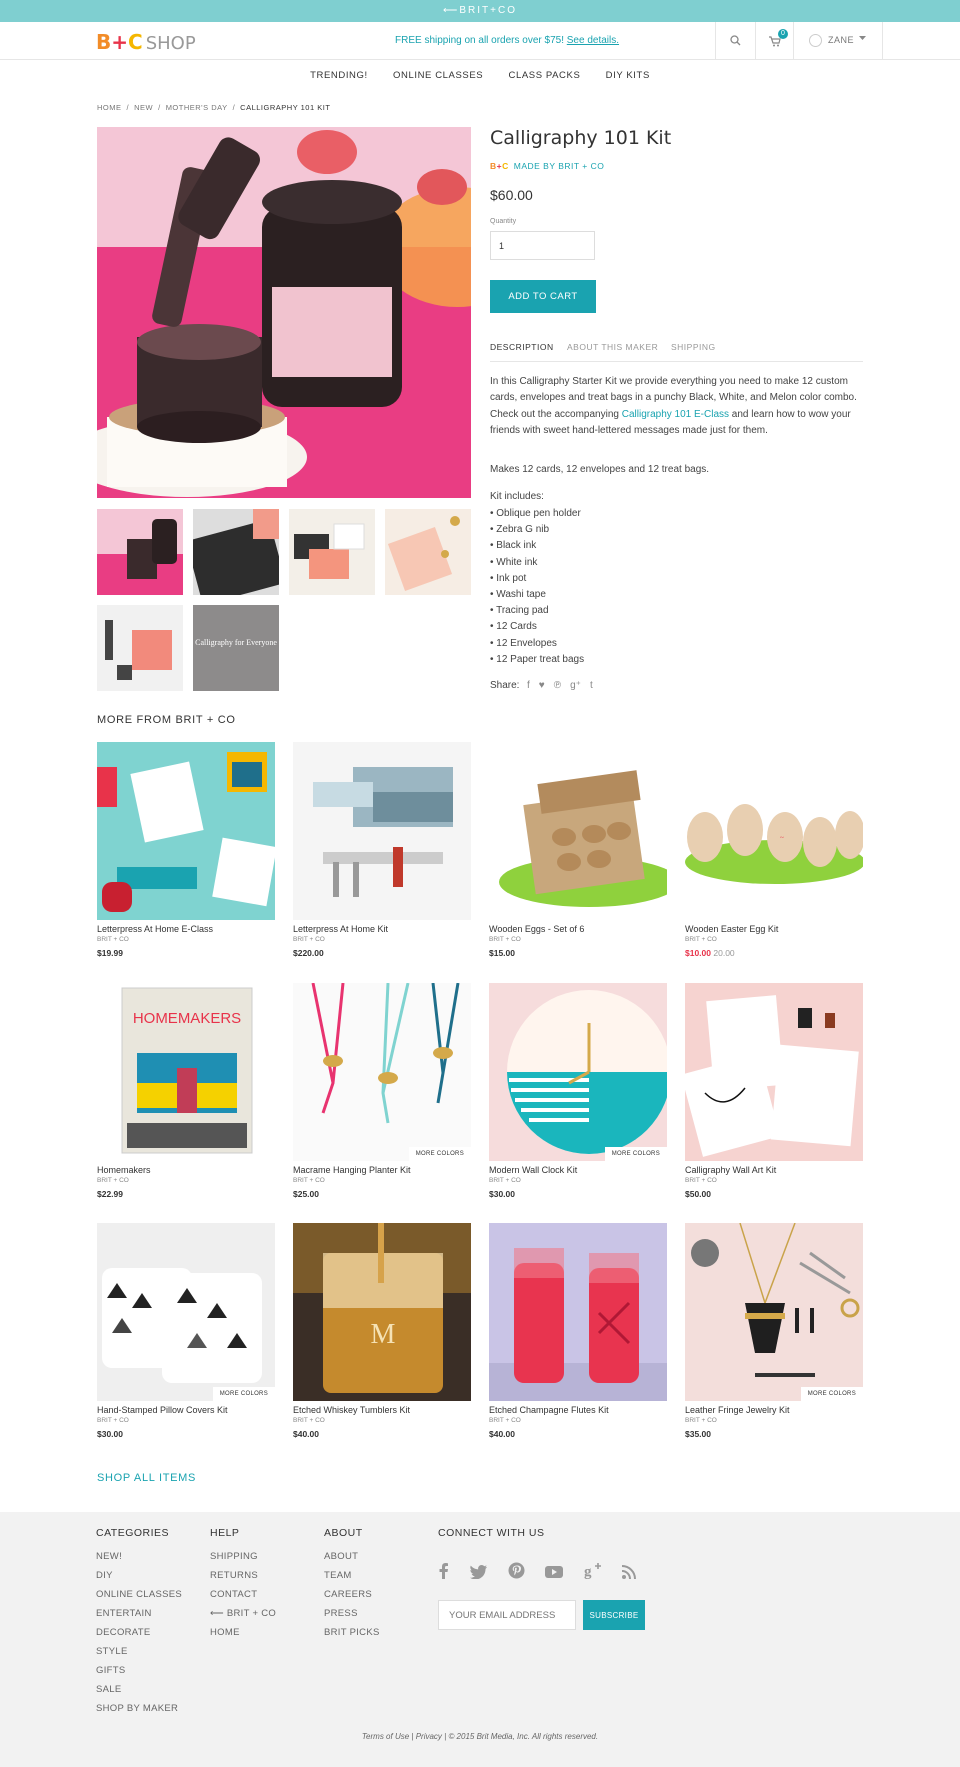 Image resolution: width=960 pixels, height=1767 pixels. I want to click on nav-class-packs: CLASS PACKS, so click(545, 76).